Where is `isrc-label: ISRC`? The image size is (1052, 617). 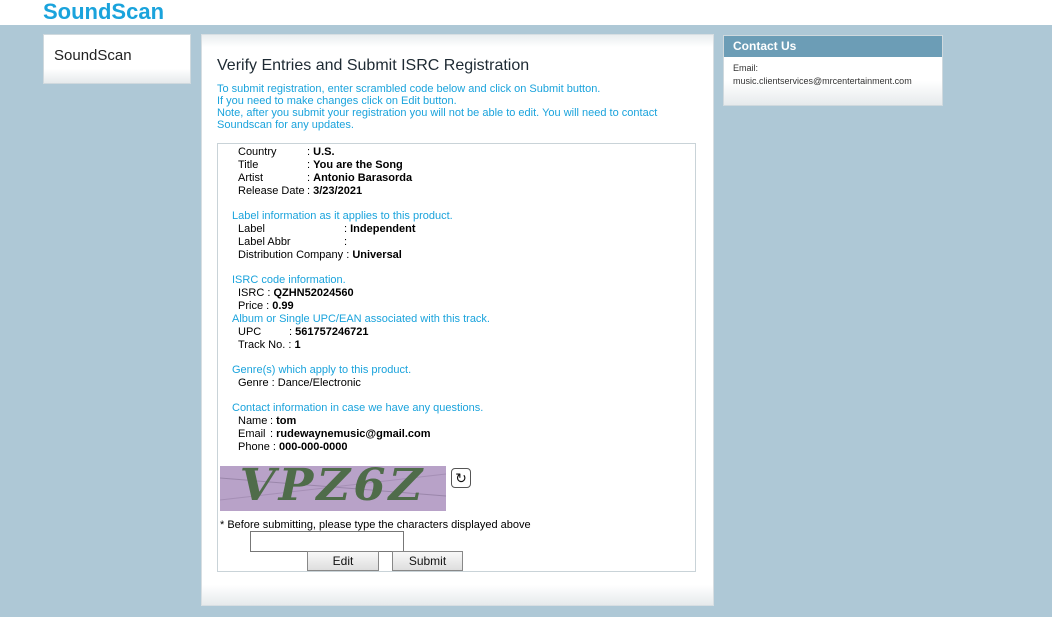 isrc-label: ISRC is located at coordinates (251, 293).